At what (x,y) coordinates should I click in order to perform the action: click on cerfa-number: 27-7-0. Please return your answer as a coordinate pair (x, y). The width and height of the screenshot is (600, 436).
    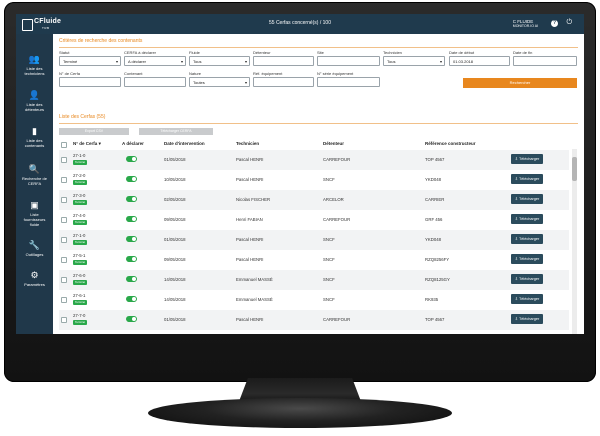
    Looking at the image, I should click on (79, 315).